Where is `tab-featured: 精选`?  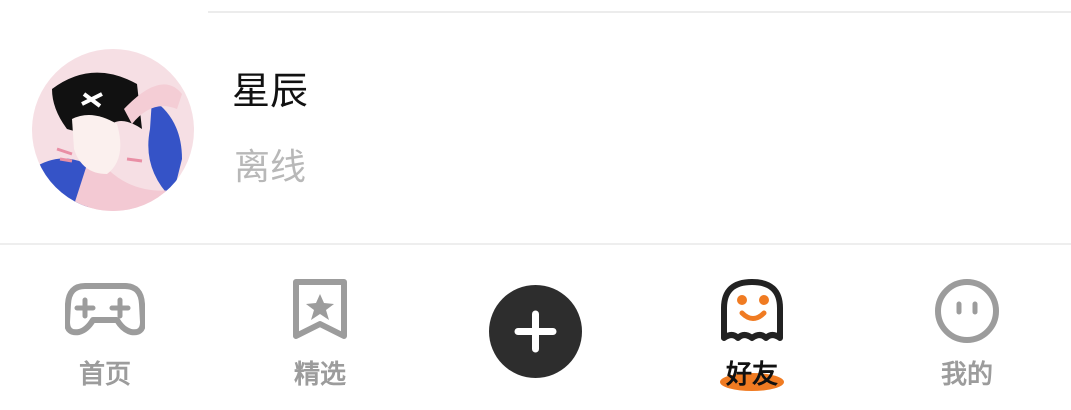 tab-featured: 精选 is located at coordinates (320, 327).